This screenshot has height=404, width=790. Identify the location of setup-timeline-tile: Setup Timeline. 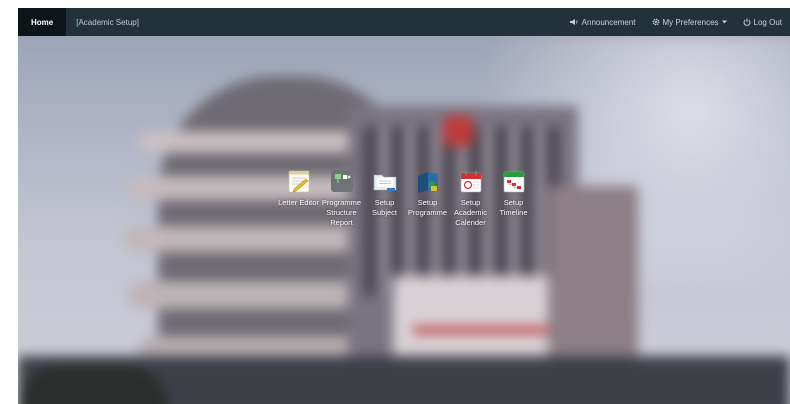
(513, 198).